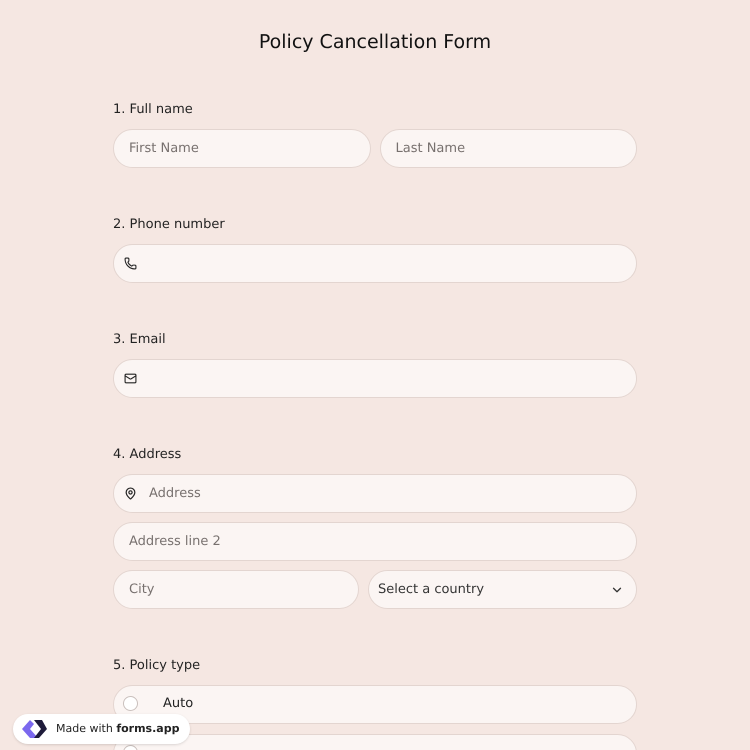 Image resolution: width=750 pixels, height=750 pixels. What do you see at coordinates (375, 493) in the screenshot?
I see `input-field: Address` at bounding box center [375, 493].